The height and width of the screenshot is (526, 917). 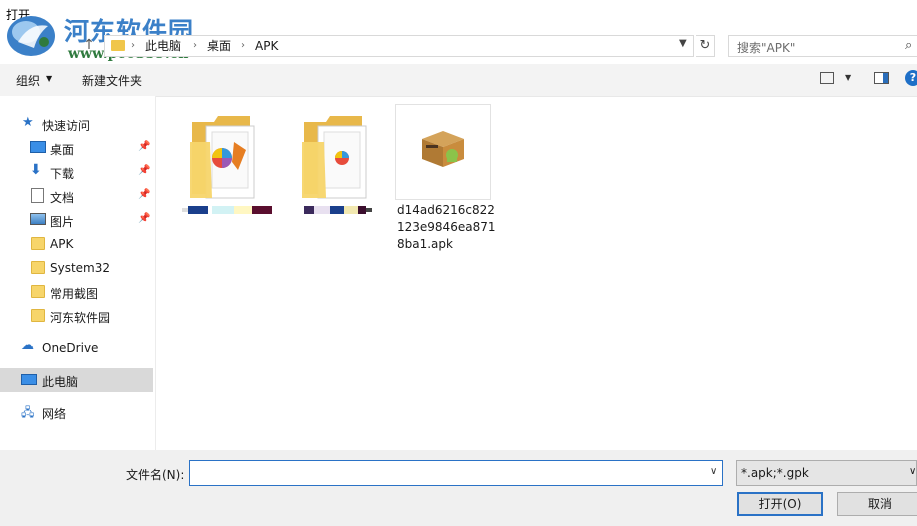 I want to click on sidebar-item-label: APK, so click(x=62, y=244).